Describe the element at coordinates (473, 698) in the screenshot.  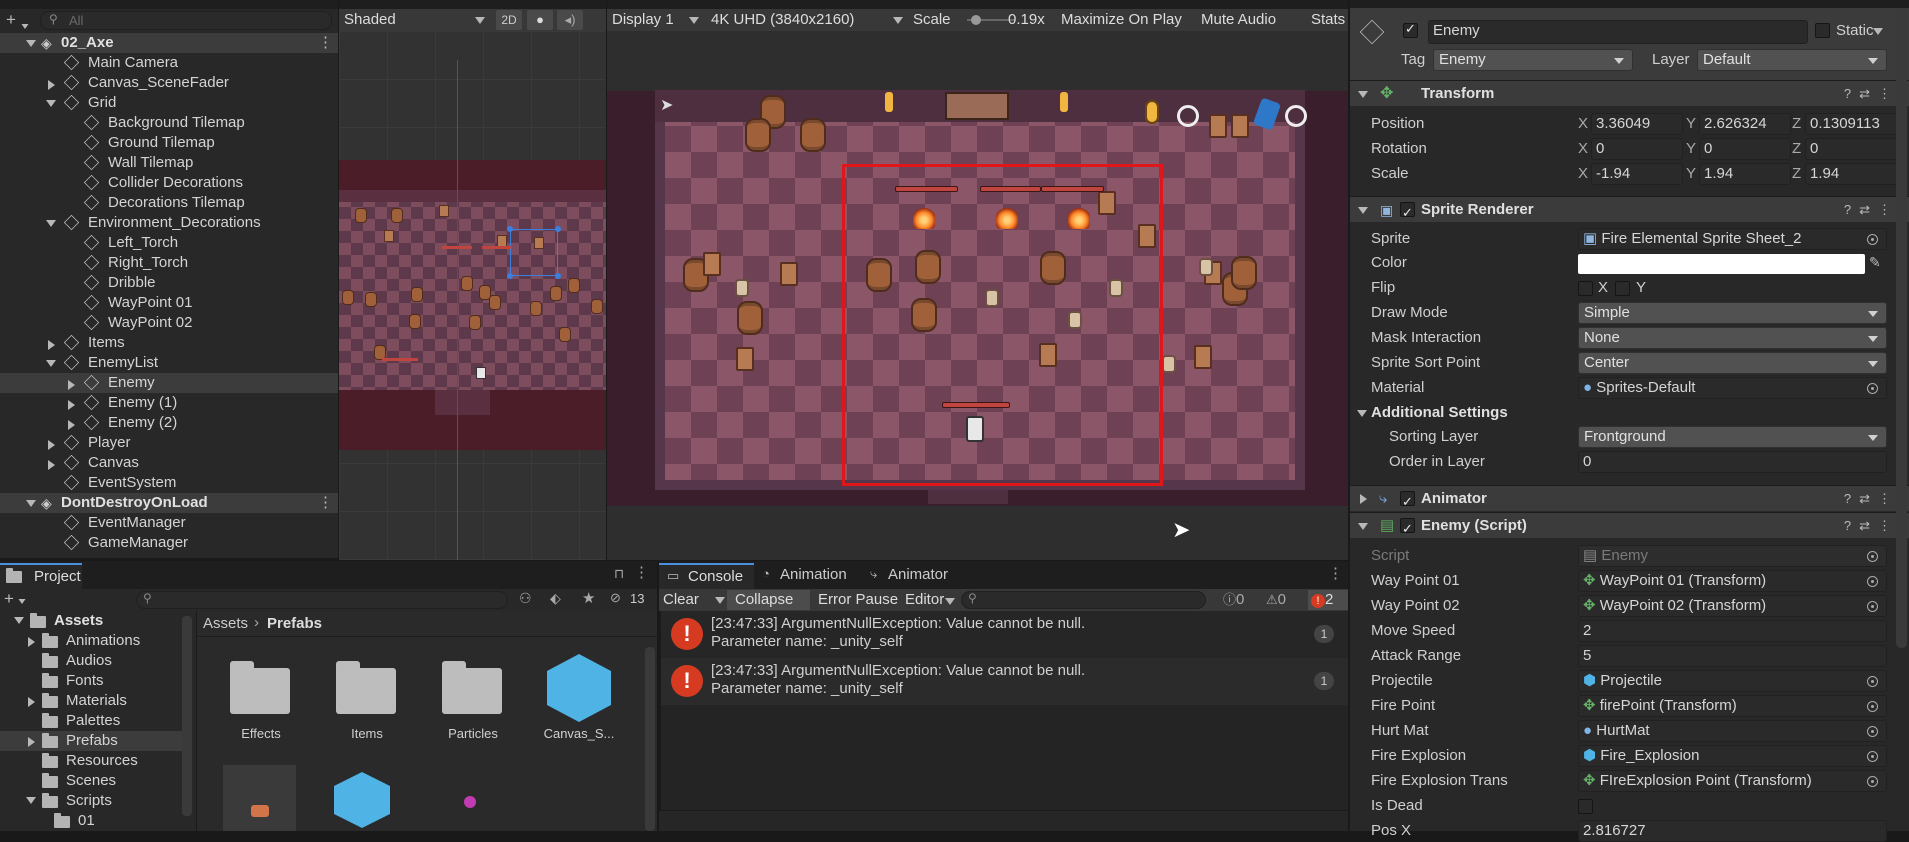
I see `asset-item: Particles` at that location.